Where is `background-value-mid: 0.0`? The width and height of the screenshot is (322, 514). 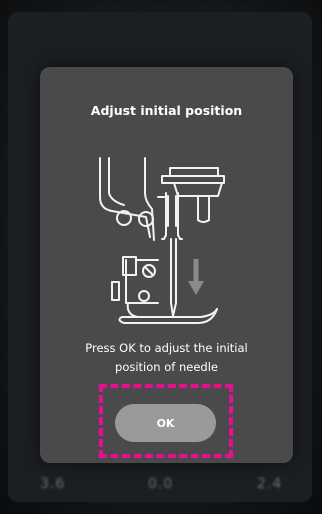 background-value-mid: 0.0 is located at coordinates (161, 484).